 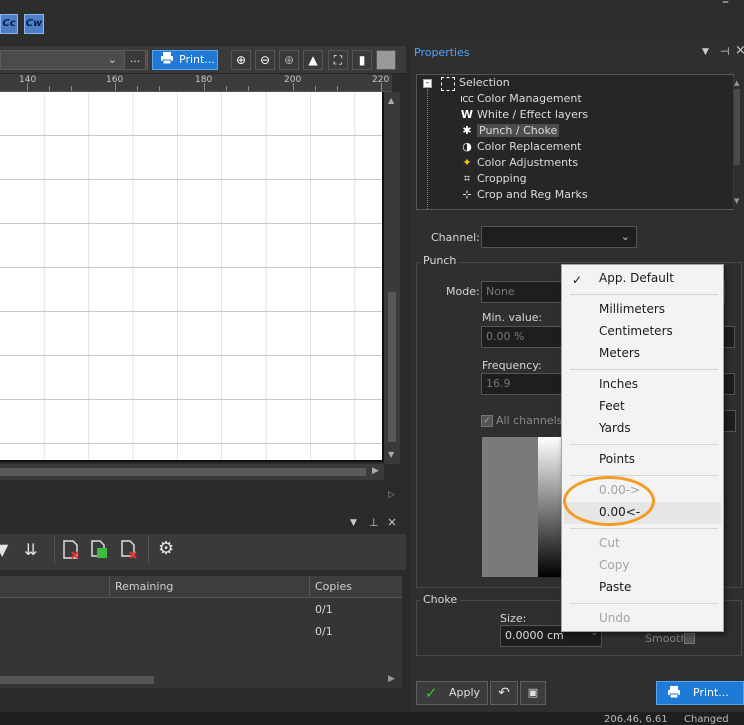 What do you see at coordinates (636, 278) in the screenshot?
I see `menu-item-app-default: App. Default` at bounding box center [636, 278].